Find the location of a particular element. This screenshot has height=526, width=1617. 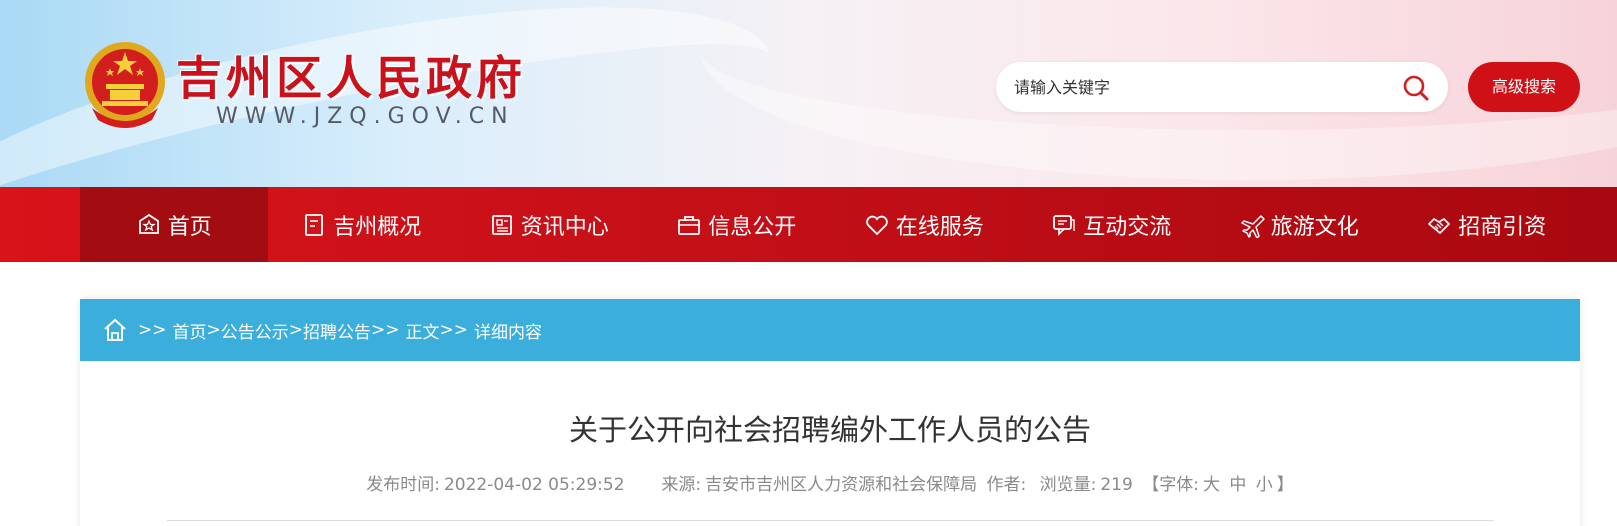

document-icon is located at coordinates (314, 224).